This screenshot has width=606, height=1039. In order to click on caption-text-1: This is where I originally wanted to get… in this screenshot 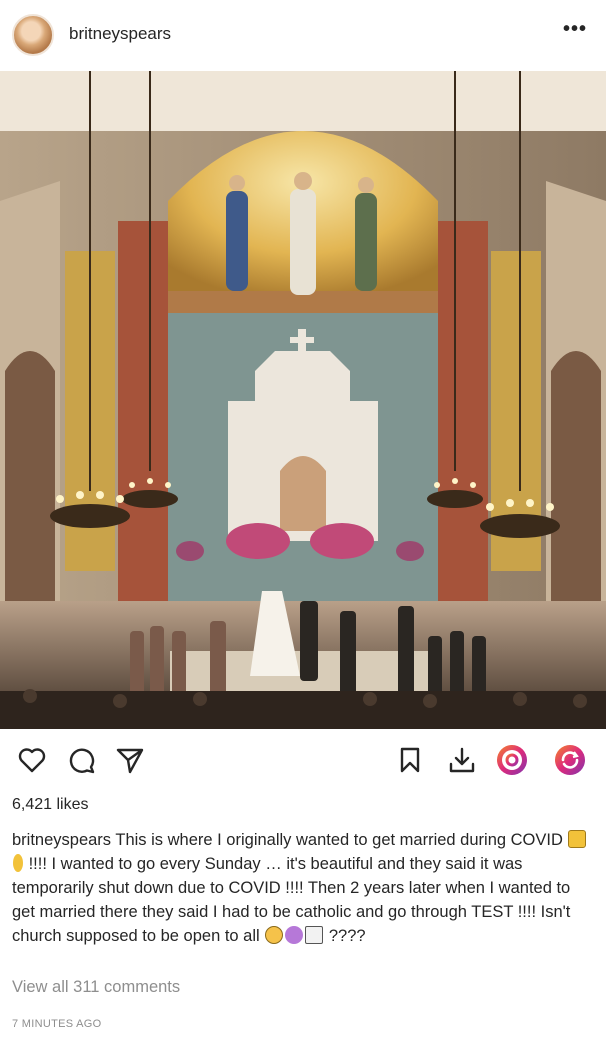, I will do `click(339, 840)`.